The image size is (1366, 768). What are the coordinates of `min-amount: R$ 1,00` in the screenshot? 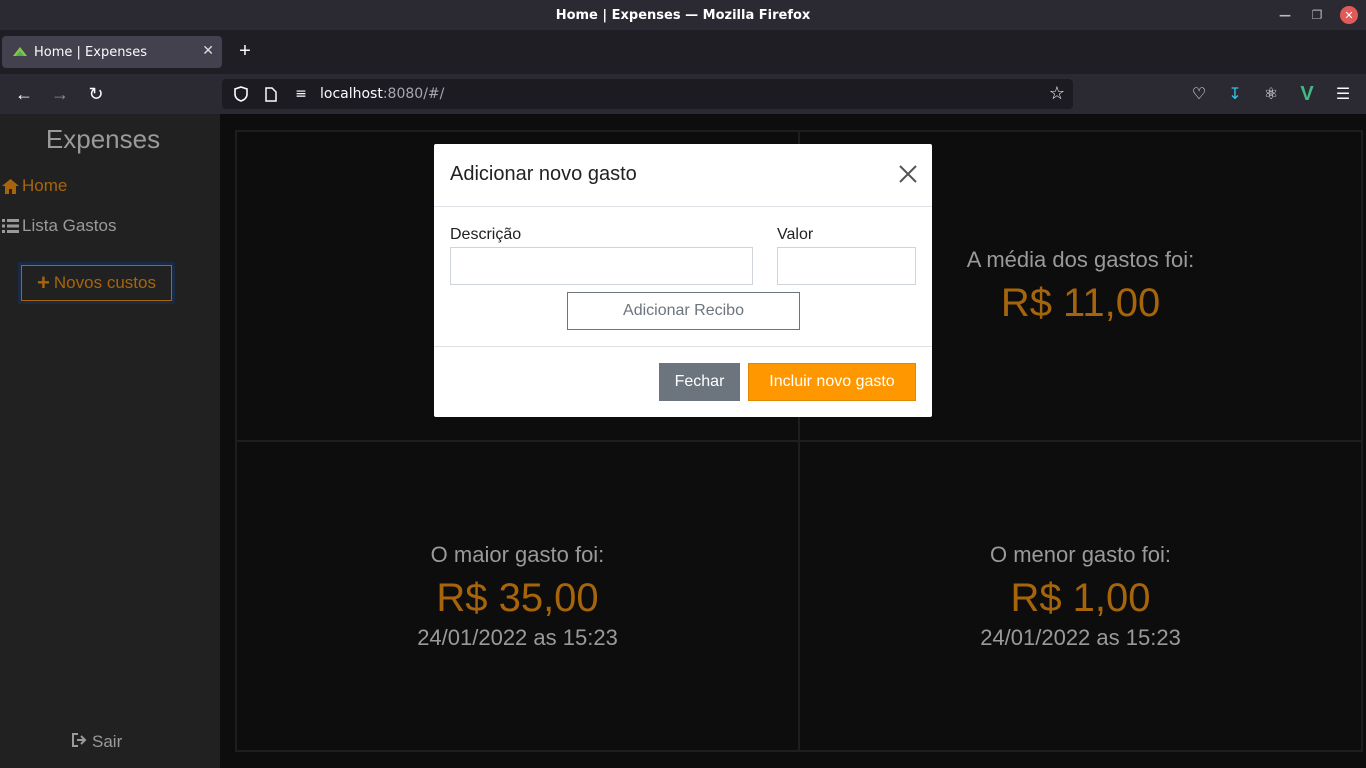 It's located at (1080, 597).